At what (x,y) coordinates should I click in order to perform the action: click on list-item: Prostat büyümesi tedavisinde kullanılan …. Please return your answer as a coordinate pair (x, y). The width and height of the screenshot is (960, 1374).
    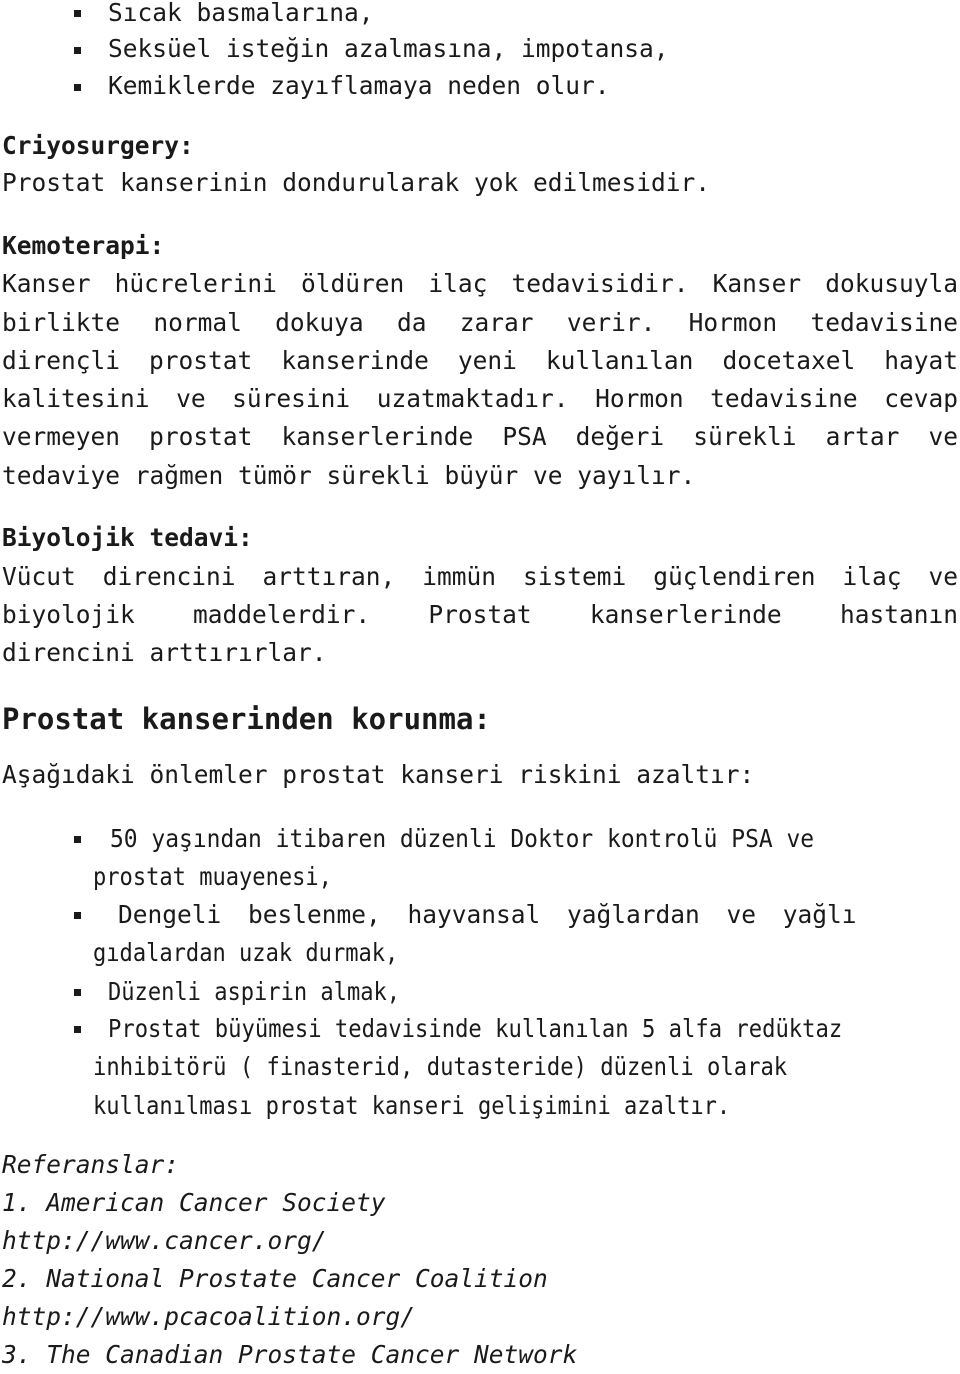
    Looking at the image, I should click on (475, 1028).